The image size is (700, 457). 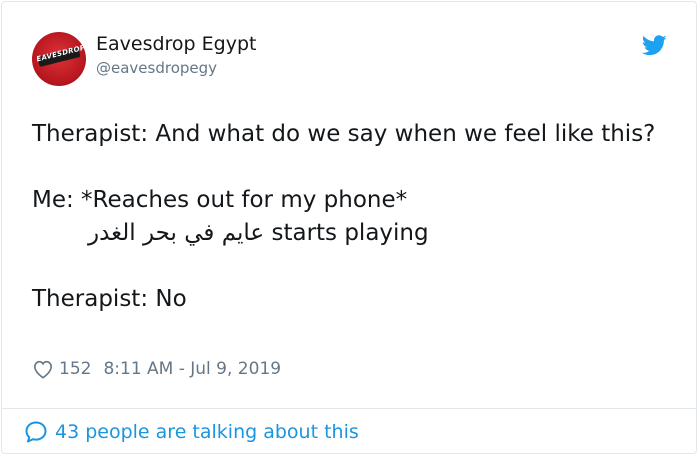 I want to click on twitter-bird-icon, so click(x=654, y=45).